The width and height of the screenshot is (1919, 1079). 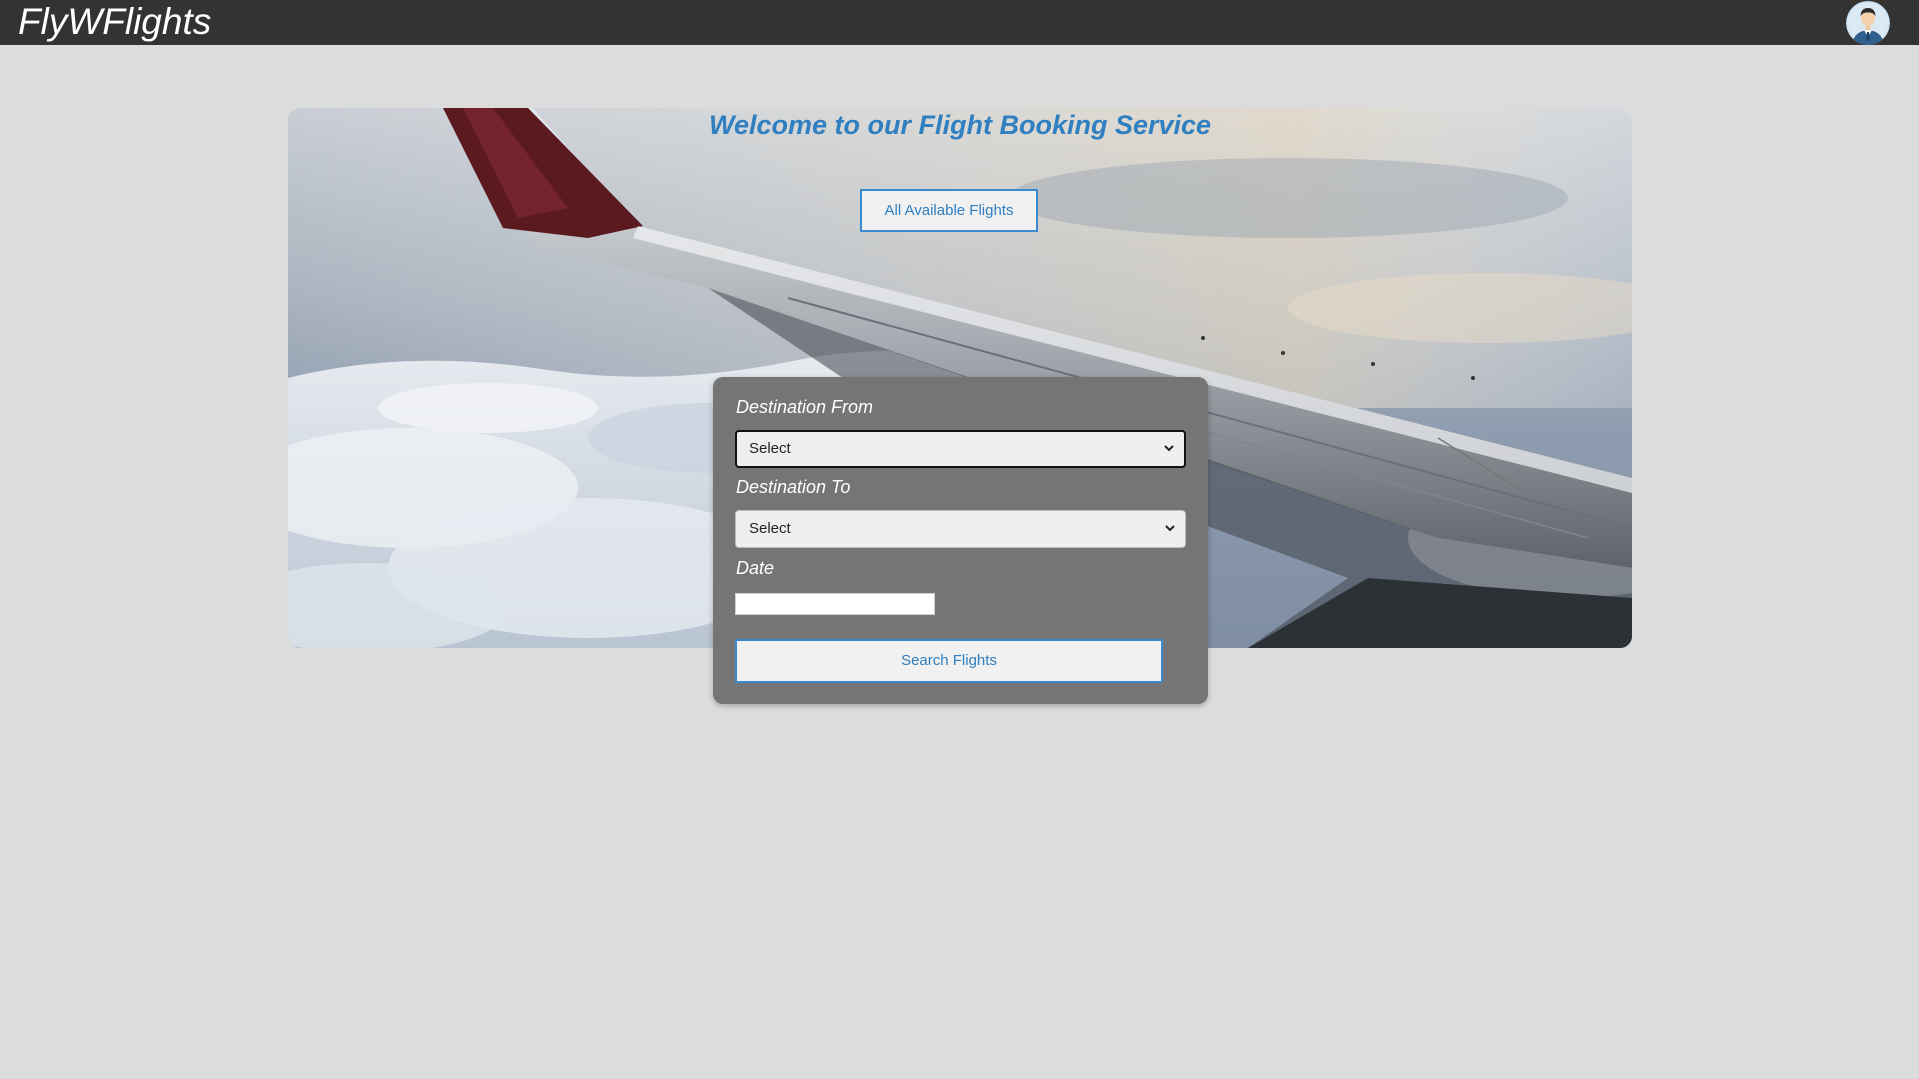 I want to click on brand-logo: FlyWFlights, so click(x=114, y=22).